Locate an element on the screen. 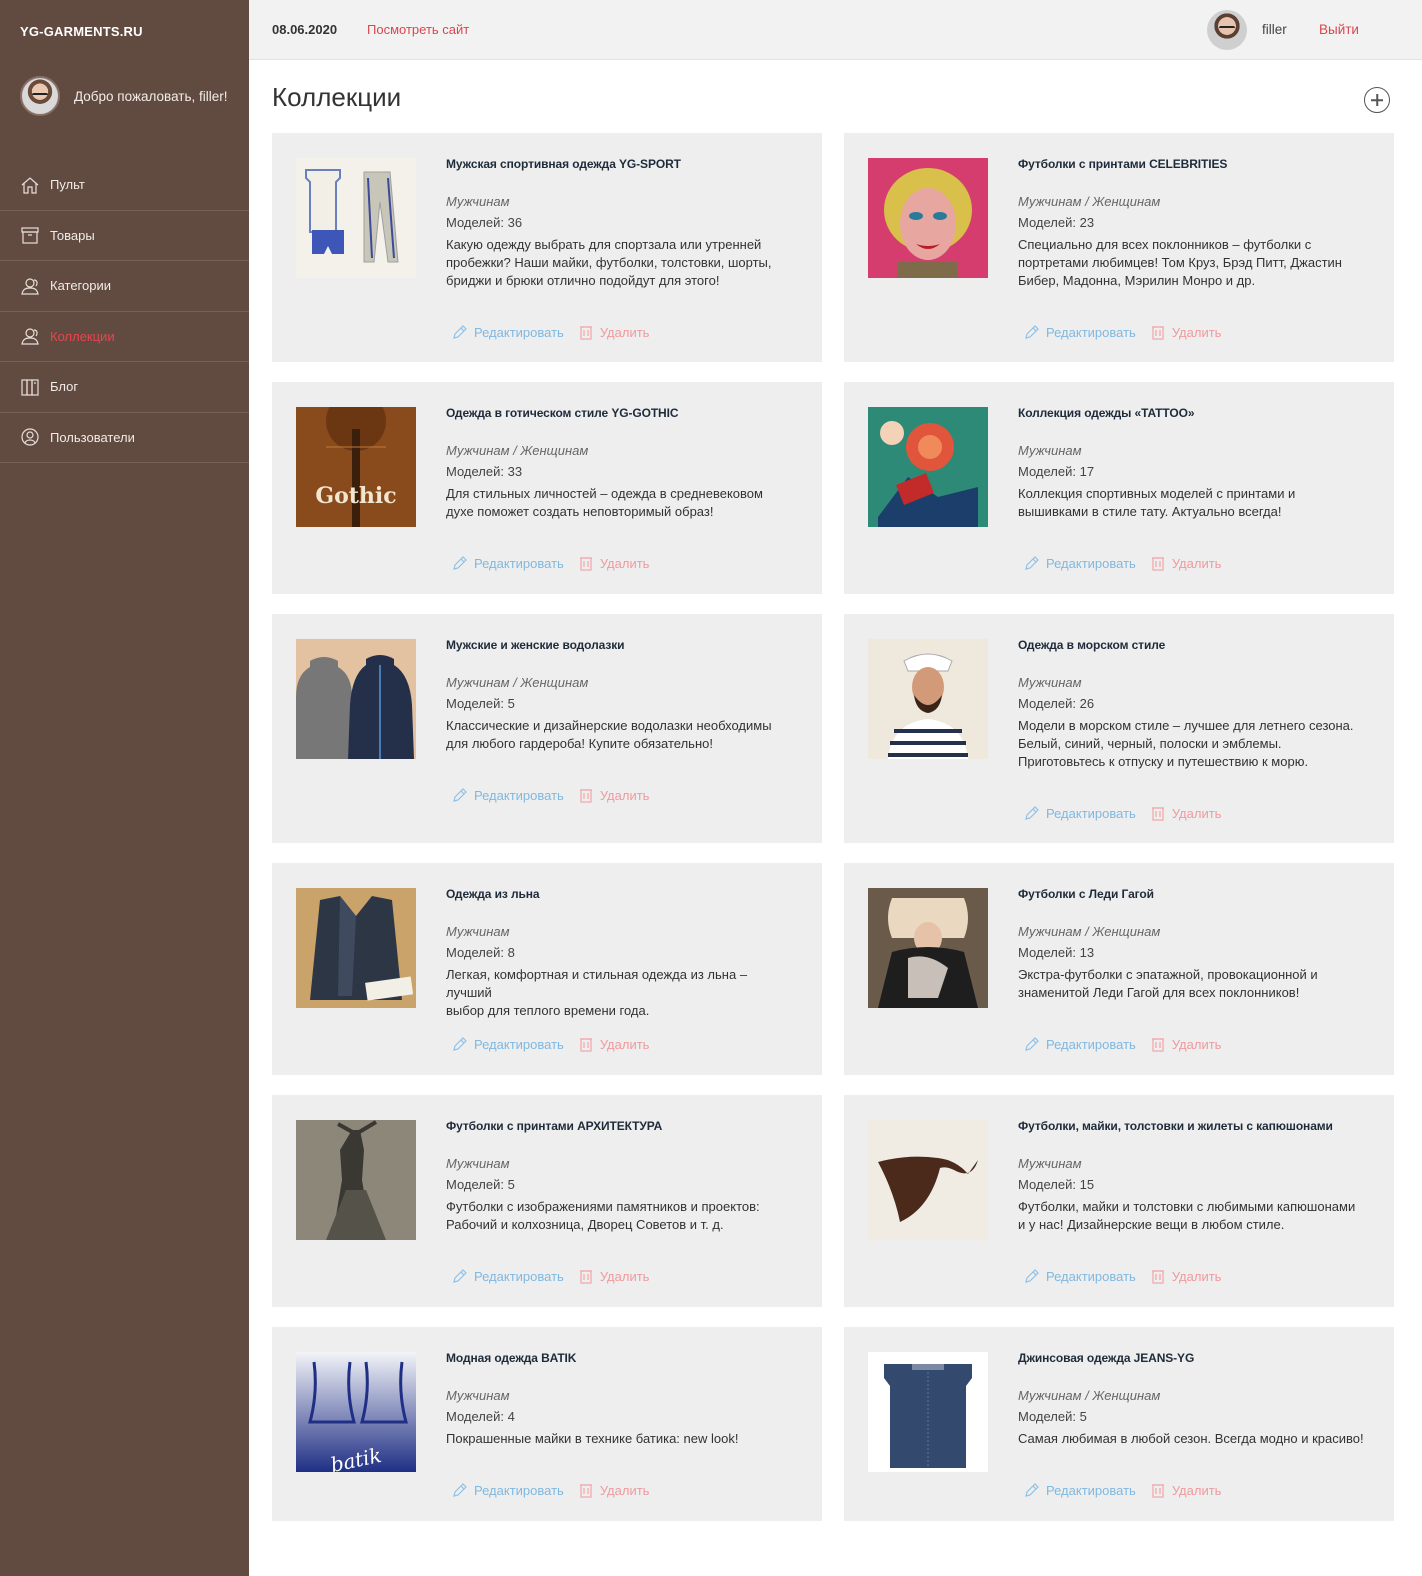 This screenshot has height=1576, width=1422. view-site-link: Посмотреть сайт is located at coordinates (418, 29).